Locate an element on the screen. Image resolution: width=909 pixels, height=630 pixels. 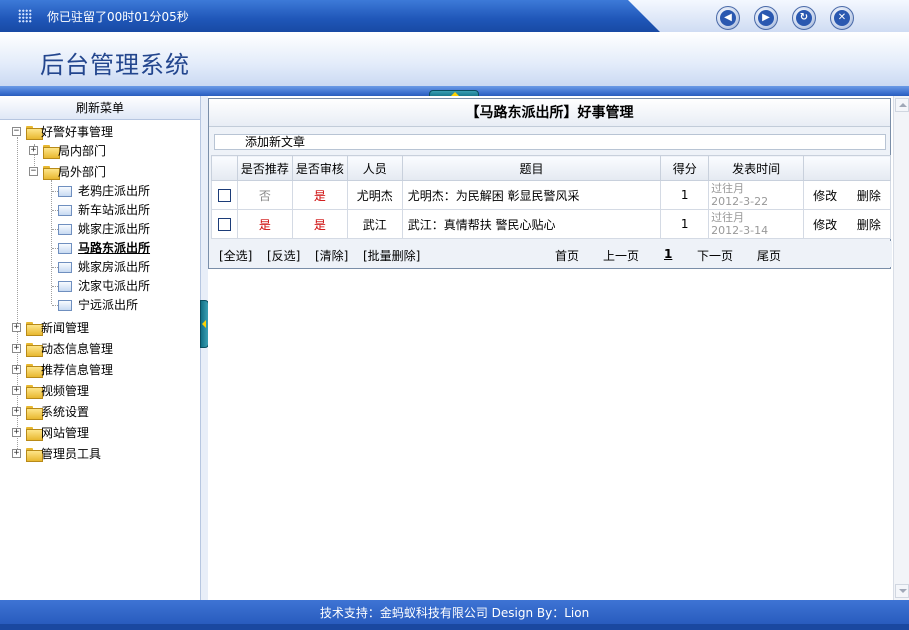
col-date: 发表时间 is located at coordinates (756, 168).